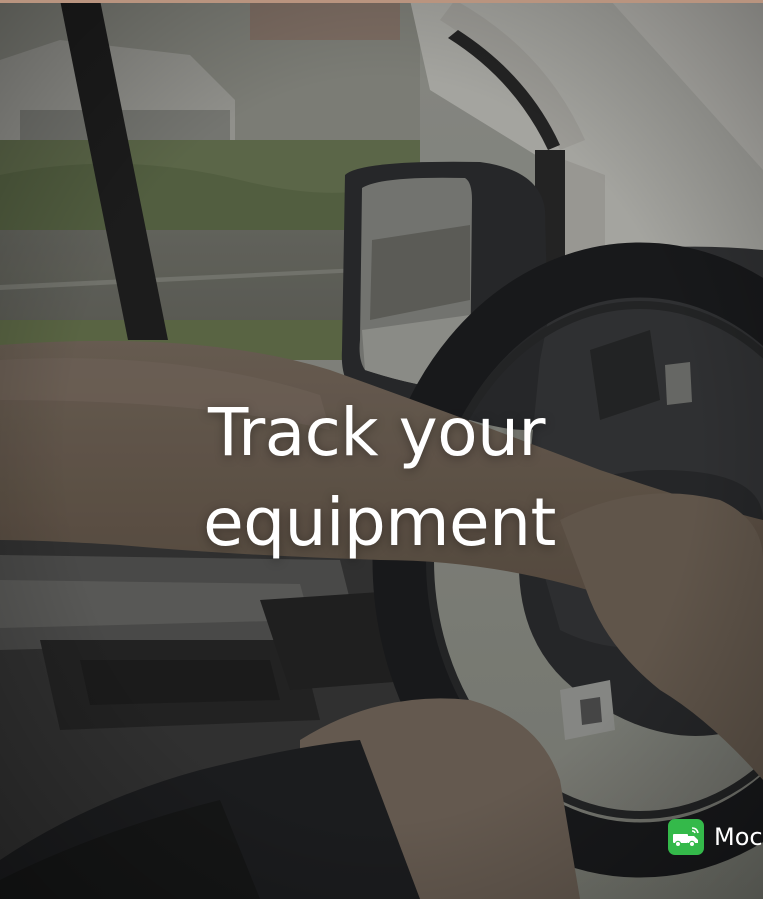 This screenshot has width=763, height=899. Describe the element at coordinates (738, 837) in the screenshot. I see `badge-label: Moc` at that location.